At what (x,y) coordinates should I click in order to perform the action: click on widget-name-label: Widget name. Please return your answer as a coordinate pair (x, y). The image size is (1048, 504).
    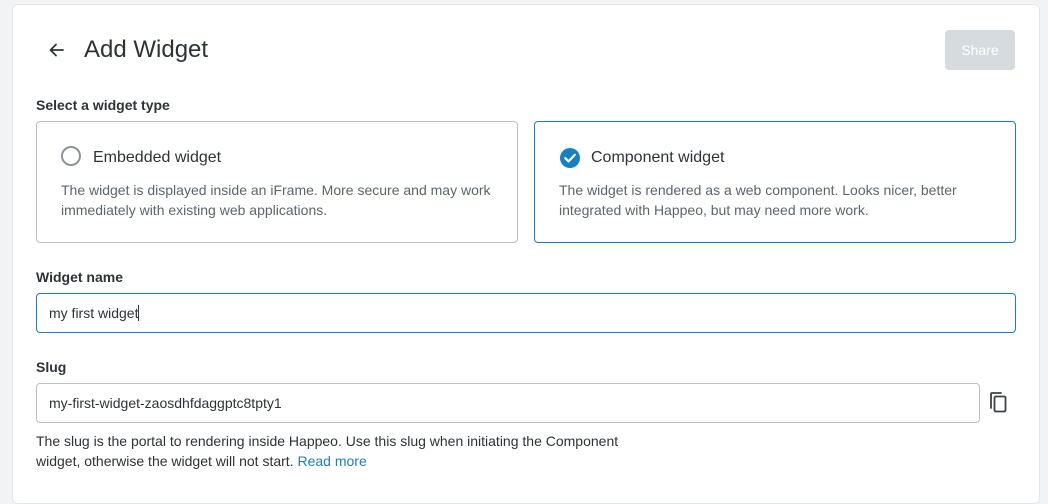
    Looking at the image, I should click on (79, 277).